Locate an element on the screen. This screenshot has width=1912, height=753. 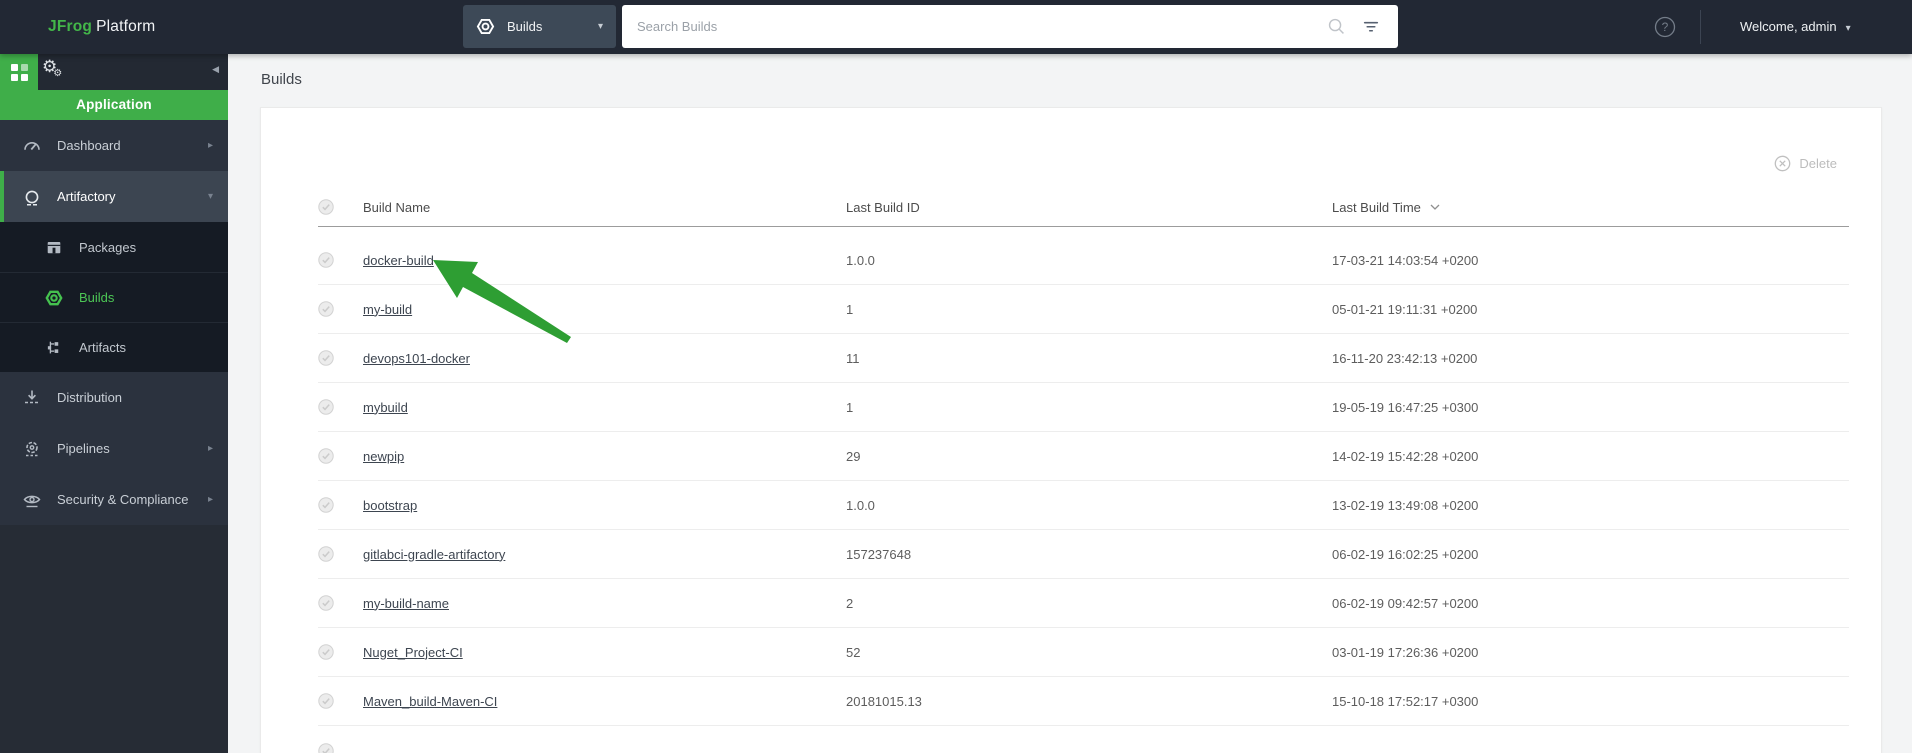
page-title: Builds is located at coordinates (281, 79).